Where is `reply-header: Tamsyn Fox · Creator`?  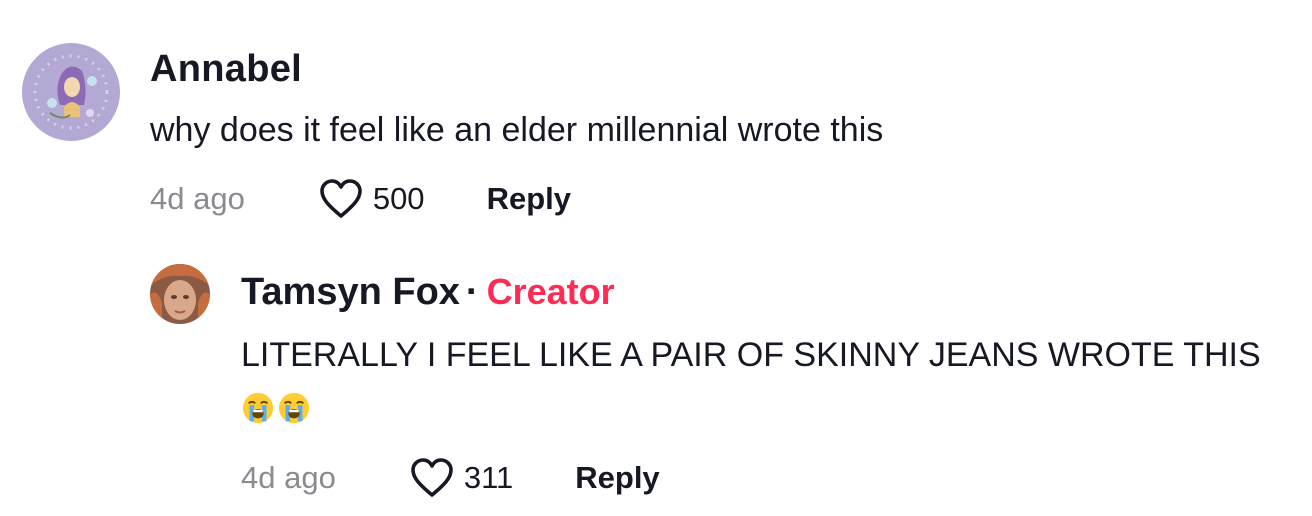 reply-header: Tamsyn Fox · Creator is located at coordinates (428, 292).